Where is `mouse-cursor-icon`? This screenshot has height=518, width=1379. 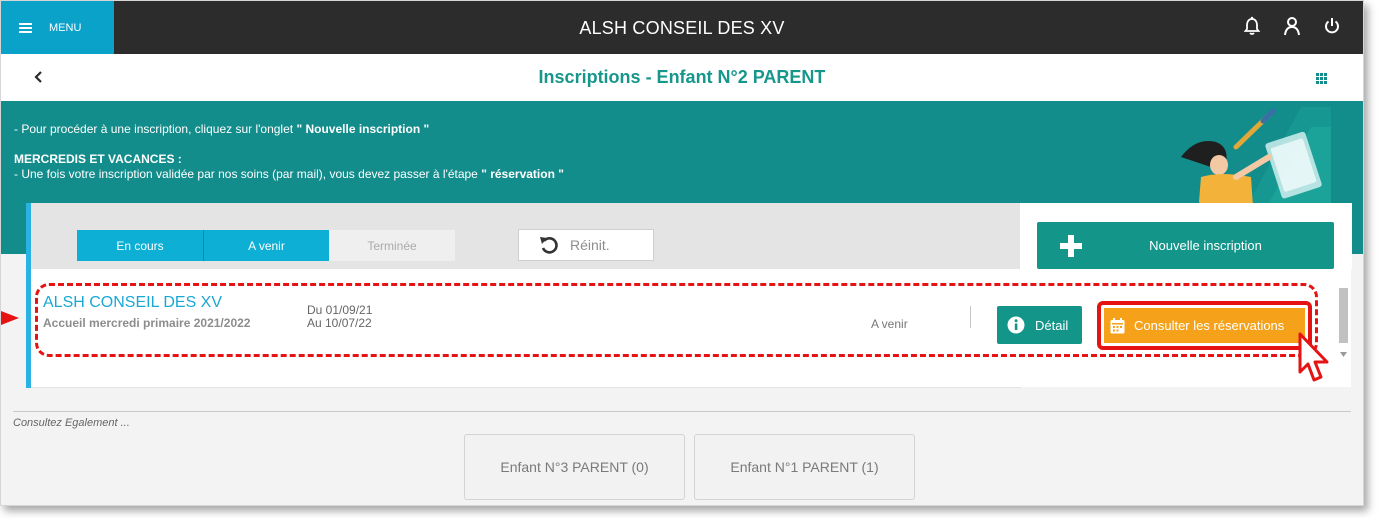 mouse-cursor-icon is located at coordinates (1313, 357).